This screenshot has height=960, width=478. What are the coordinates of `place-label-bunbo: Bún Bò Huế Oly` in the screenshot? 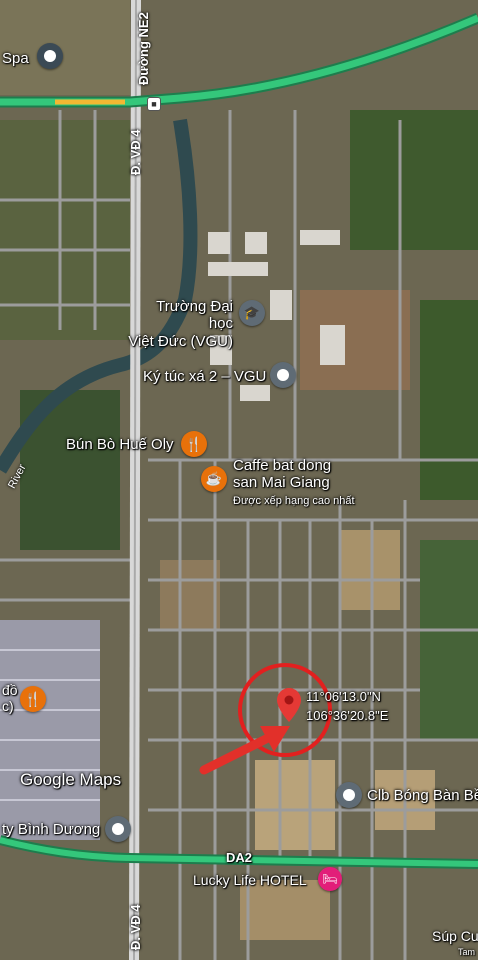 It's located at (120, 444).